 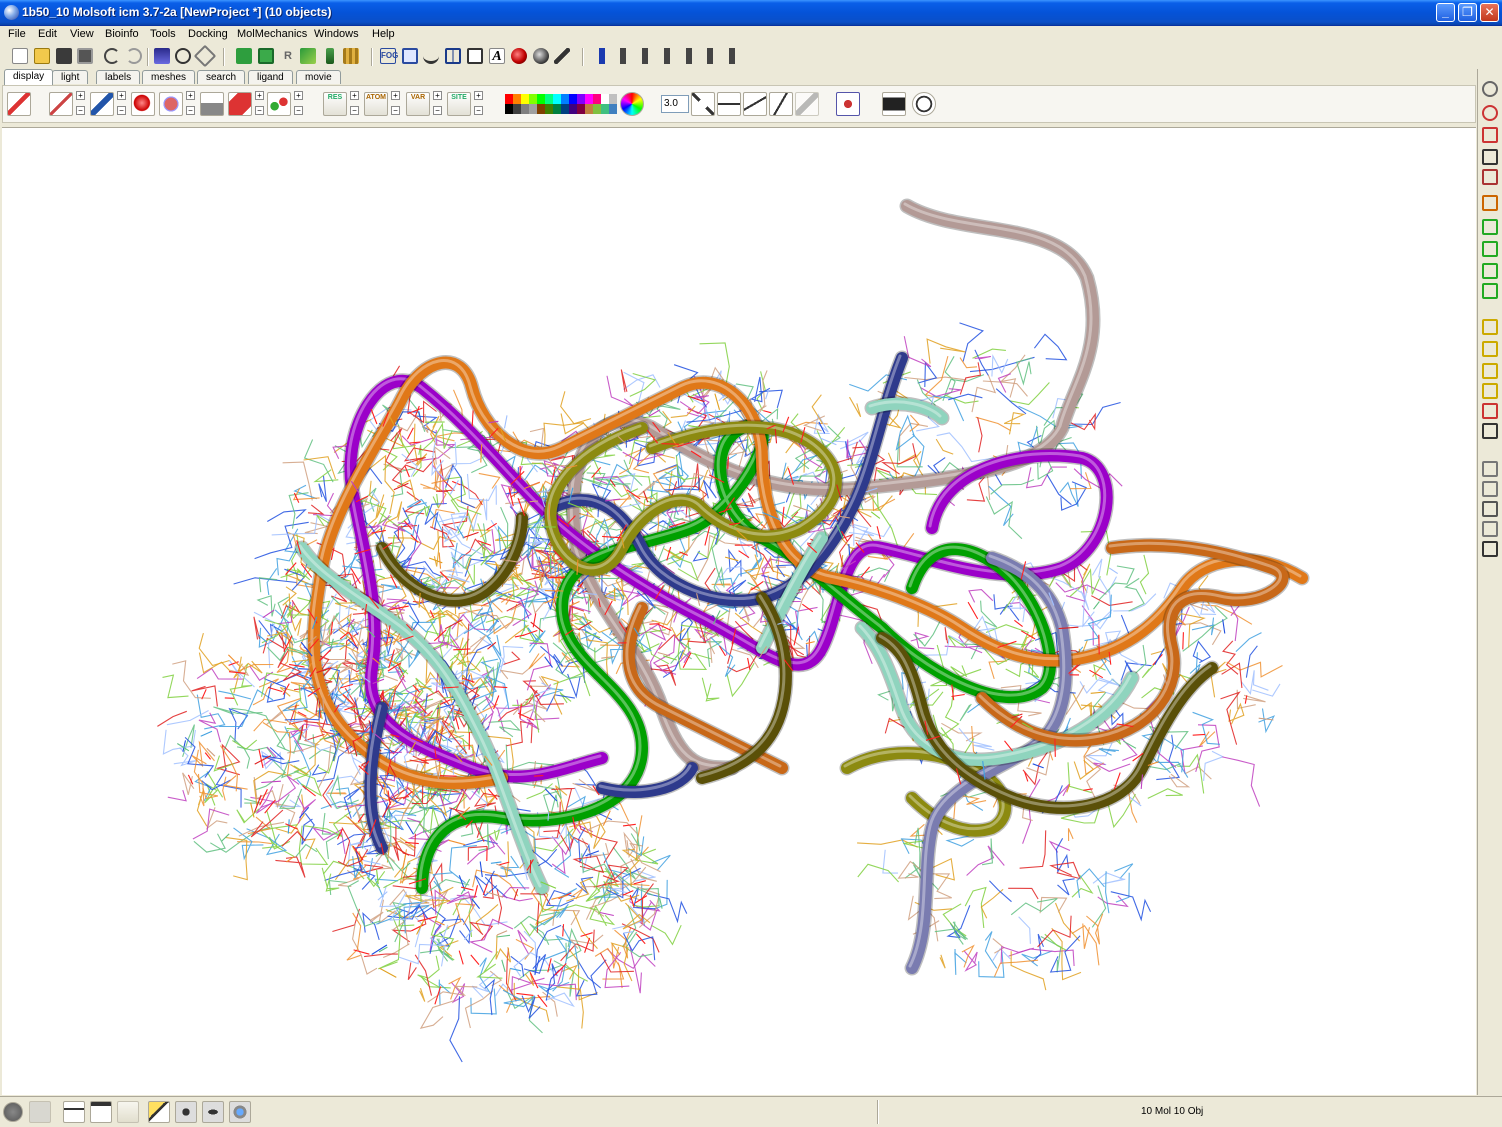 I want to click on skin-button, so click(x=171, y=104).